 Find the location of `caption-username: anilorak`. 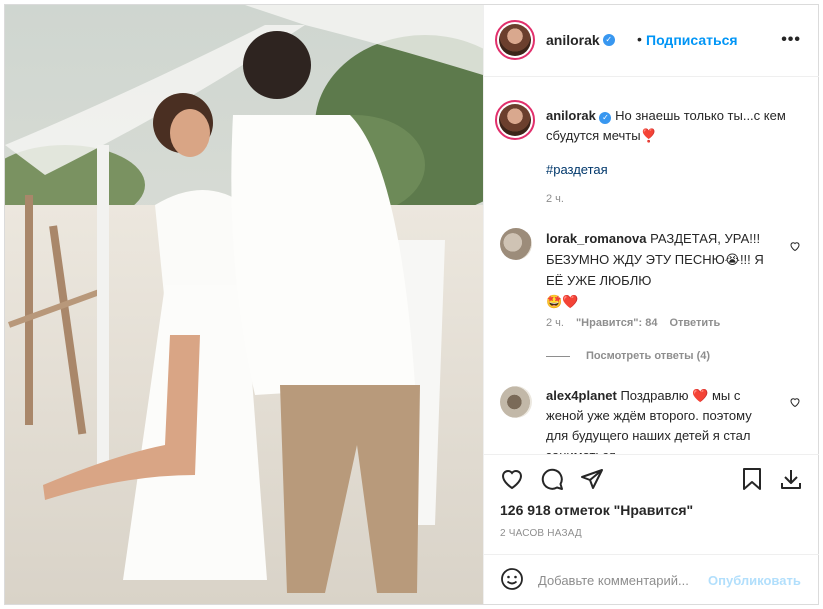

caption-username: anilorak is located at coordinates (571, 115).